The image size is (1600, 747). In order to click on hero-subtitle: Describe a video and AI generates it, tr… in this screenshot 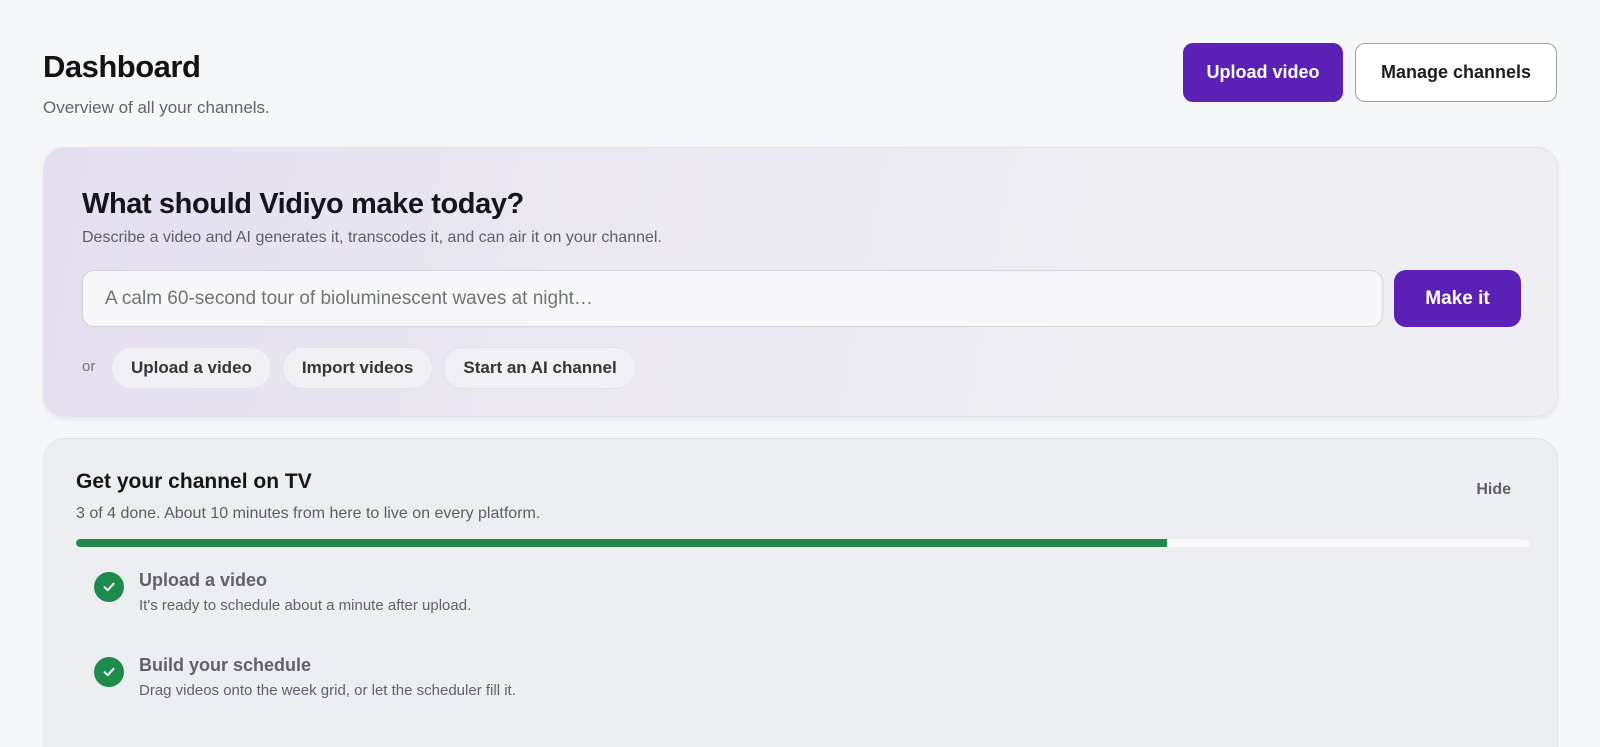, I will do `click(372, 237)`.